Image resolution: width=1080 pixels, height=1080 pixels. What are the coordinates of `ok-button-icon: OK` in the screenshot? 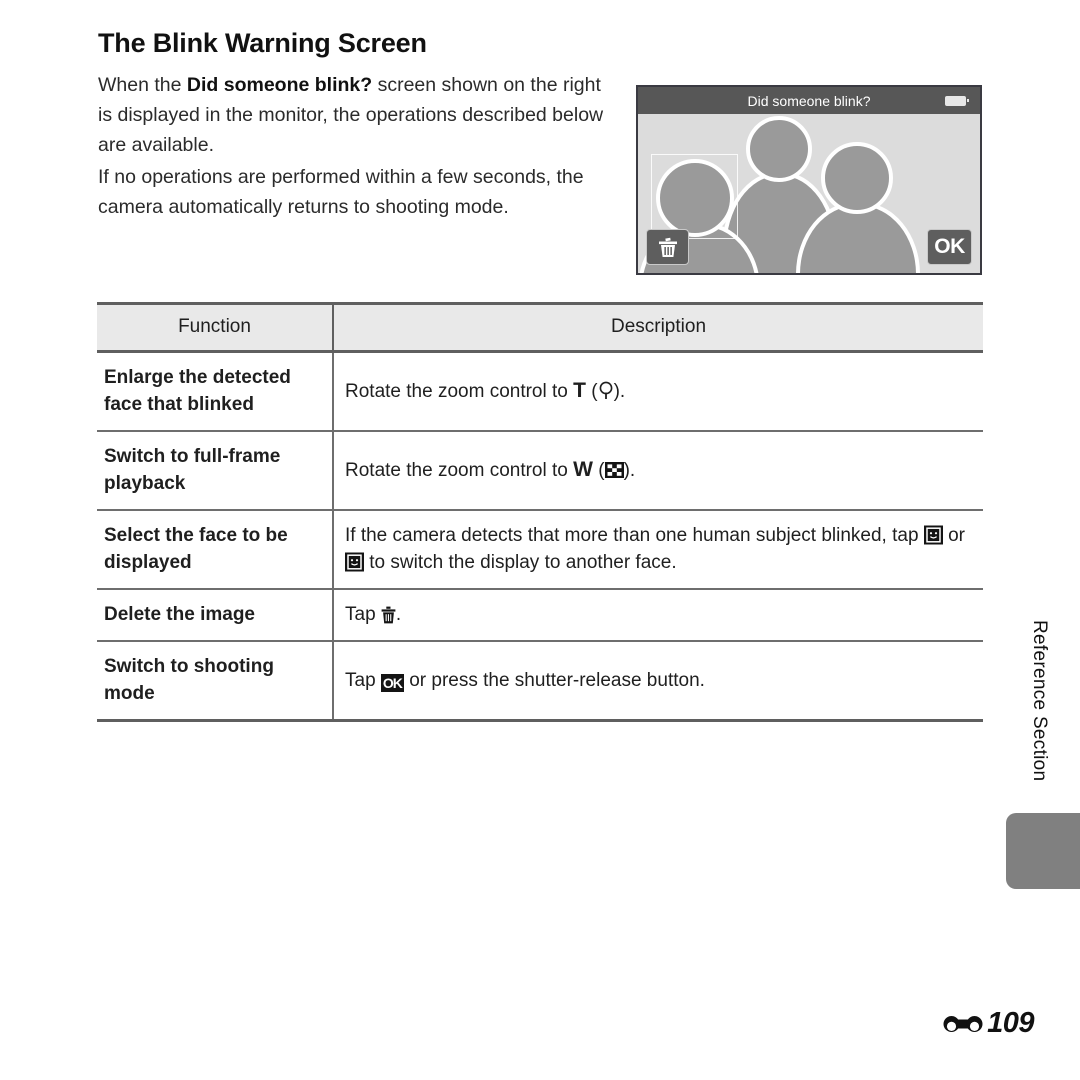 It's located at (392, 682).